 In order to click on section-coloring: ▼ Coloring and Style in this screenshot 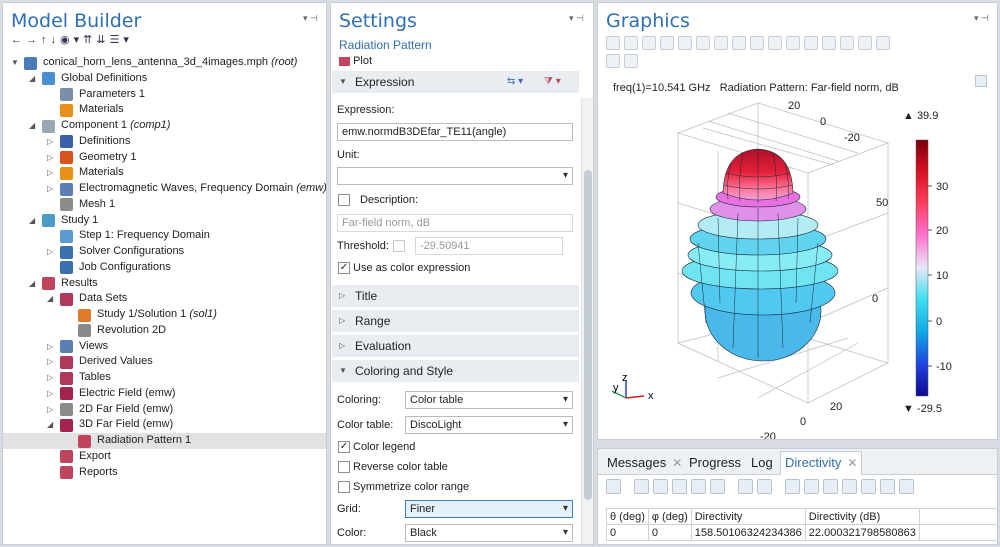, I will do `click(455, 371)`.